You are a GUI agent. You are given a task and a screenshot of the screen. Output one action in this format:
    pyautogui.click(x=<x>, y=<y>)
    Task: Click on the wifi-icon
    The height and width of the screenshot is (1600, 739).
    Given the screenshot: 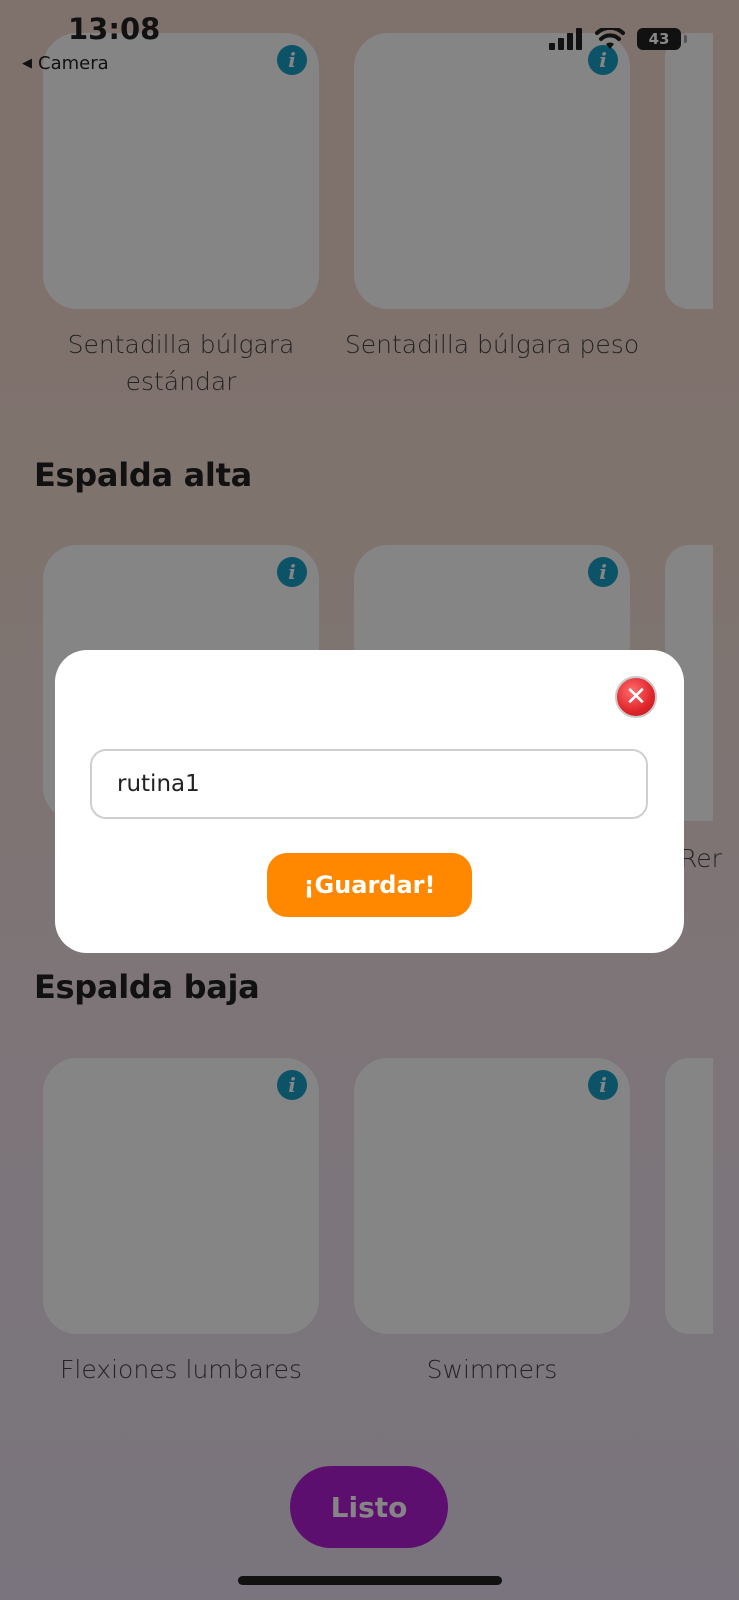 What is the action you would take?
    pyautogui.click(x=610, y=38)
    